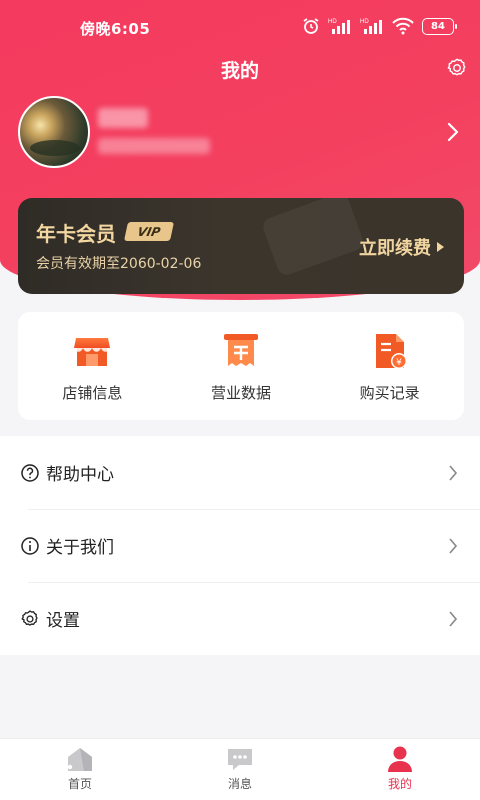 The width and height of the screenshot is (480, 800). Describe the element at coordinates (76, 234) in the screenshot. I see `membership-title: 年卡会员` at that location.